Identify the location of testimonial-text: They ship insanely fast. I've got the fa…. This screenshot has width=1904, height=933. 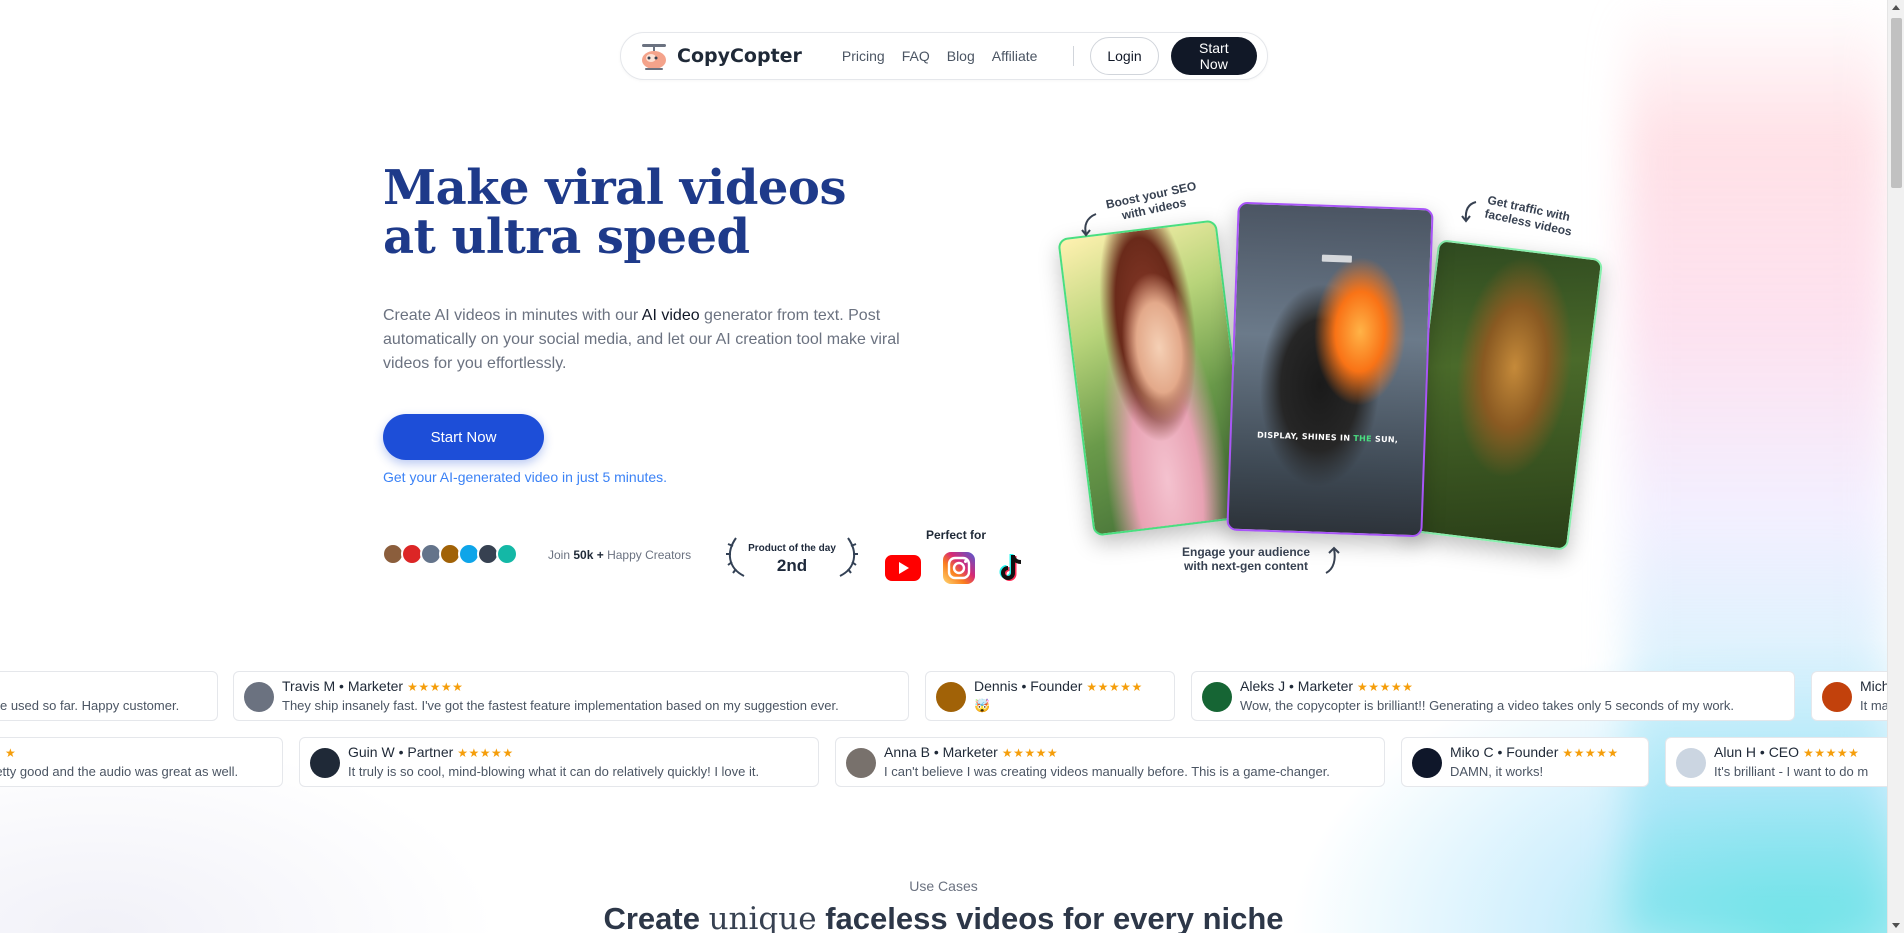
(560, 705).